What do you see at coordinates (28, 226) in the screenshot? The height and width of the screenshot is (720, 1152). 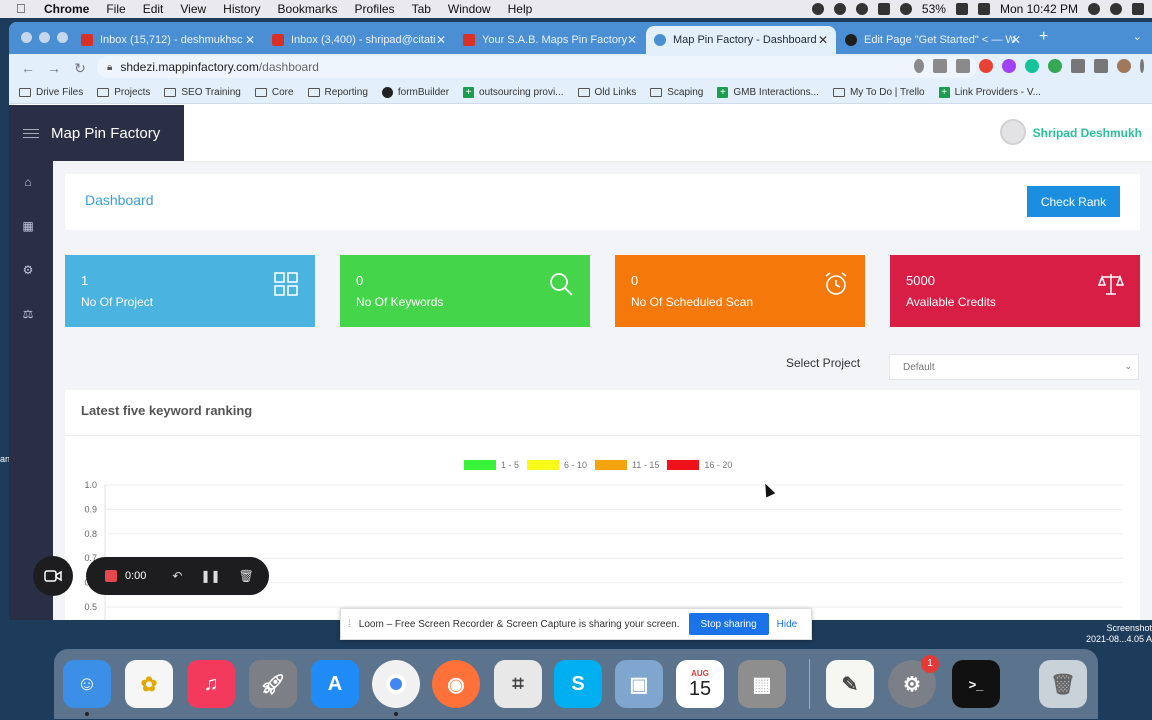 I see `sidebar-item-dashboard-grid-icon: ▦` at bounding box center [28, 226].